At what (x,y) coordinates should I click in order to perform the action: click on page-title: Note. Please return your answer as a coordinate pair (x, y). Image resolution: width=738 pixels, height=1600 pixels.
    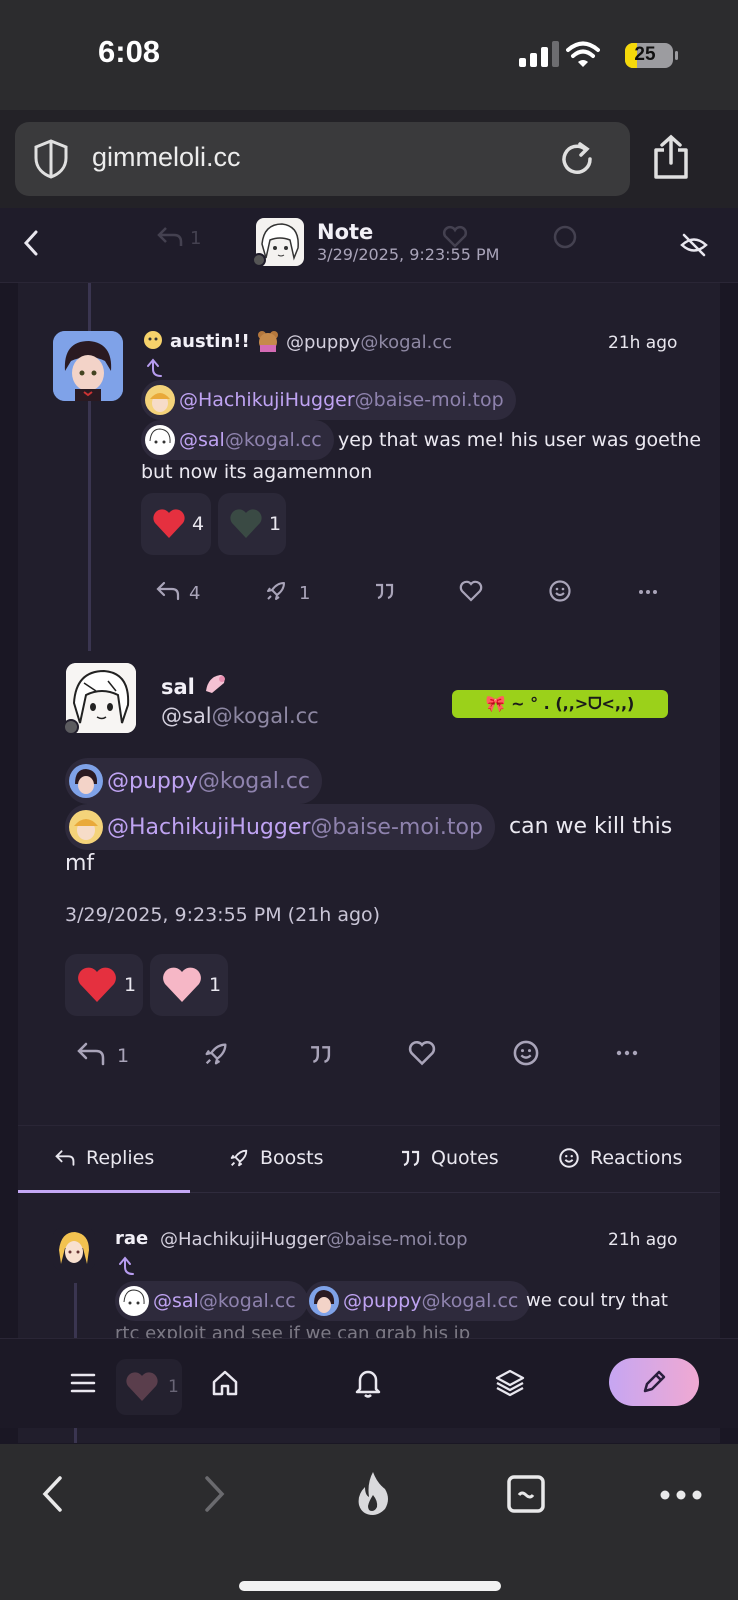
    Looking at the image, I should click on (345, 232).